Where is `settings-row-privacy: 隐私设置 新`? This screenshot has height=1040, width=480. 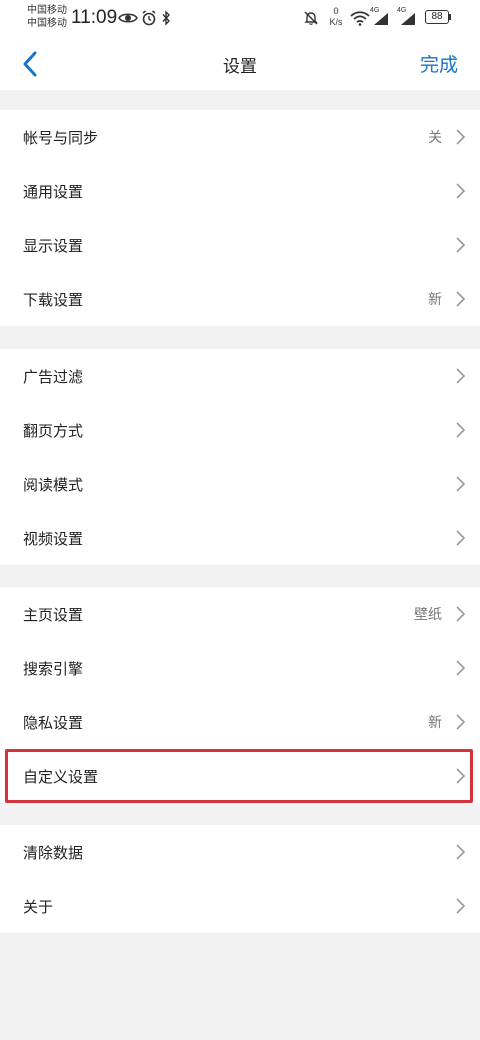
settings-row-privacy: 隐私设置 新 is located at coordinates (240, 722).